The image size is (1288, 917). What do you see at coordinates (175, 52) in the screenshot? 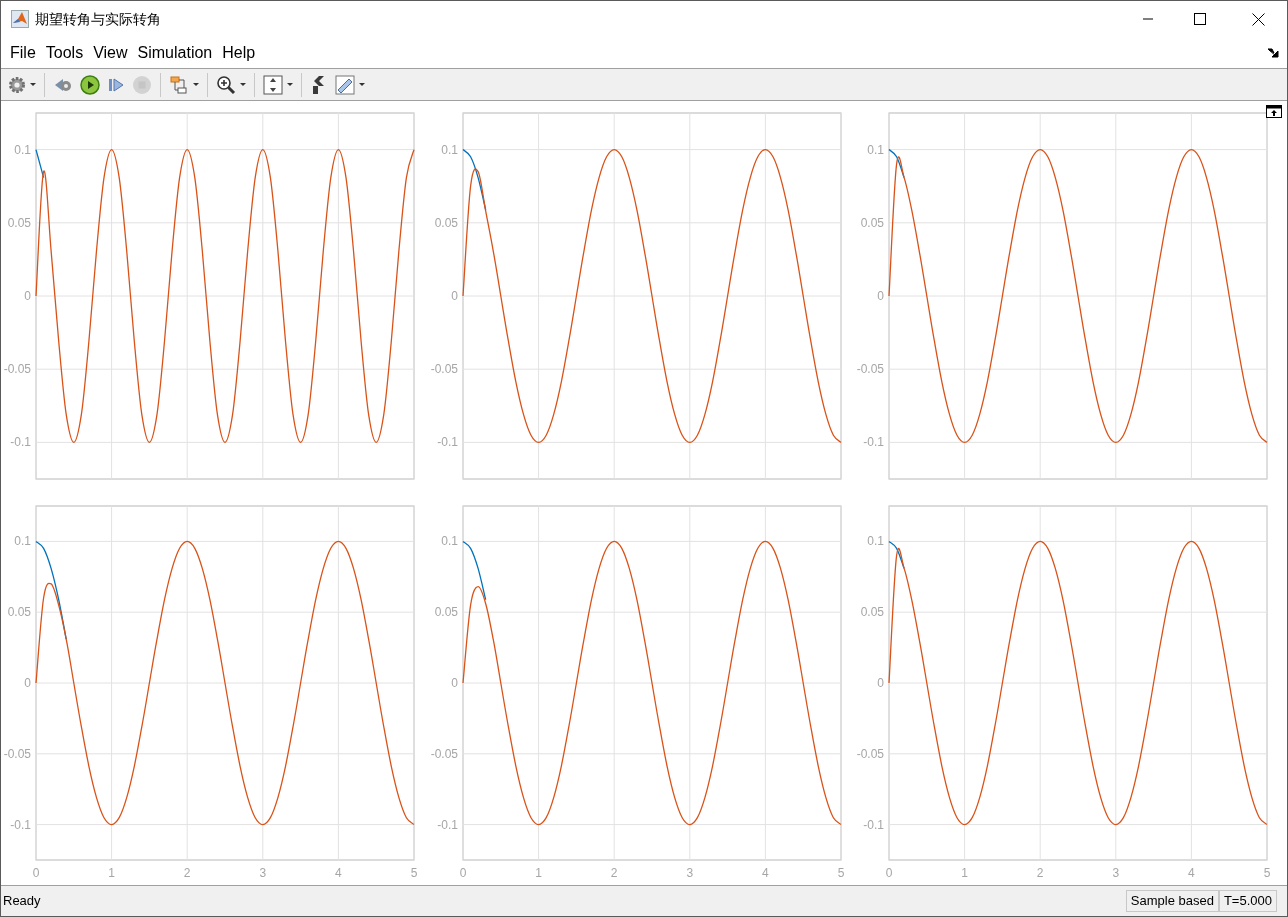
I see `menu-item: Simulation` at bounding box center [175, 52].